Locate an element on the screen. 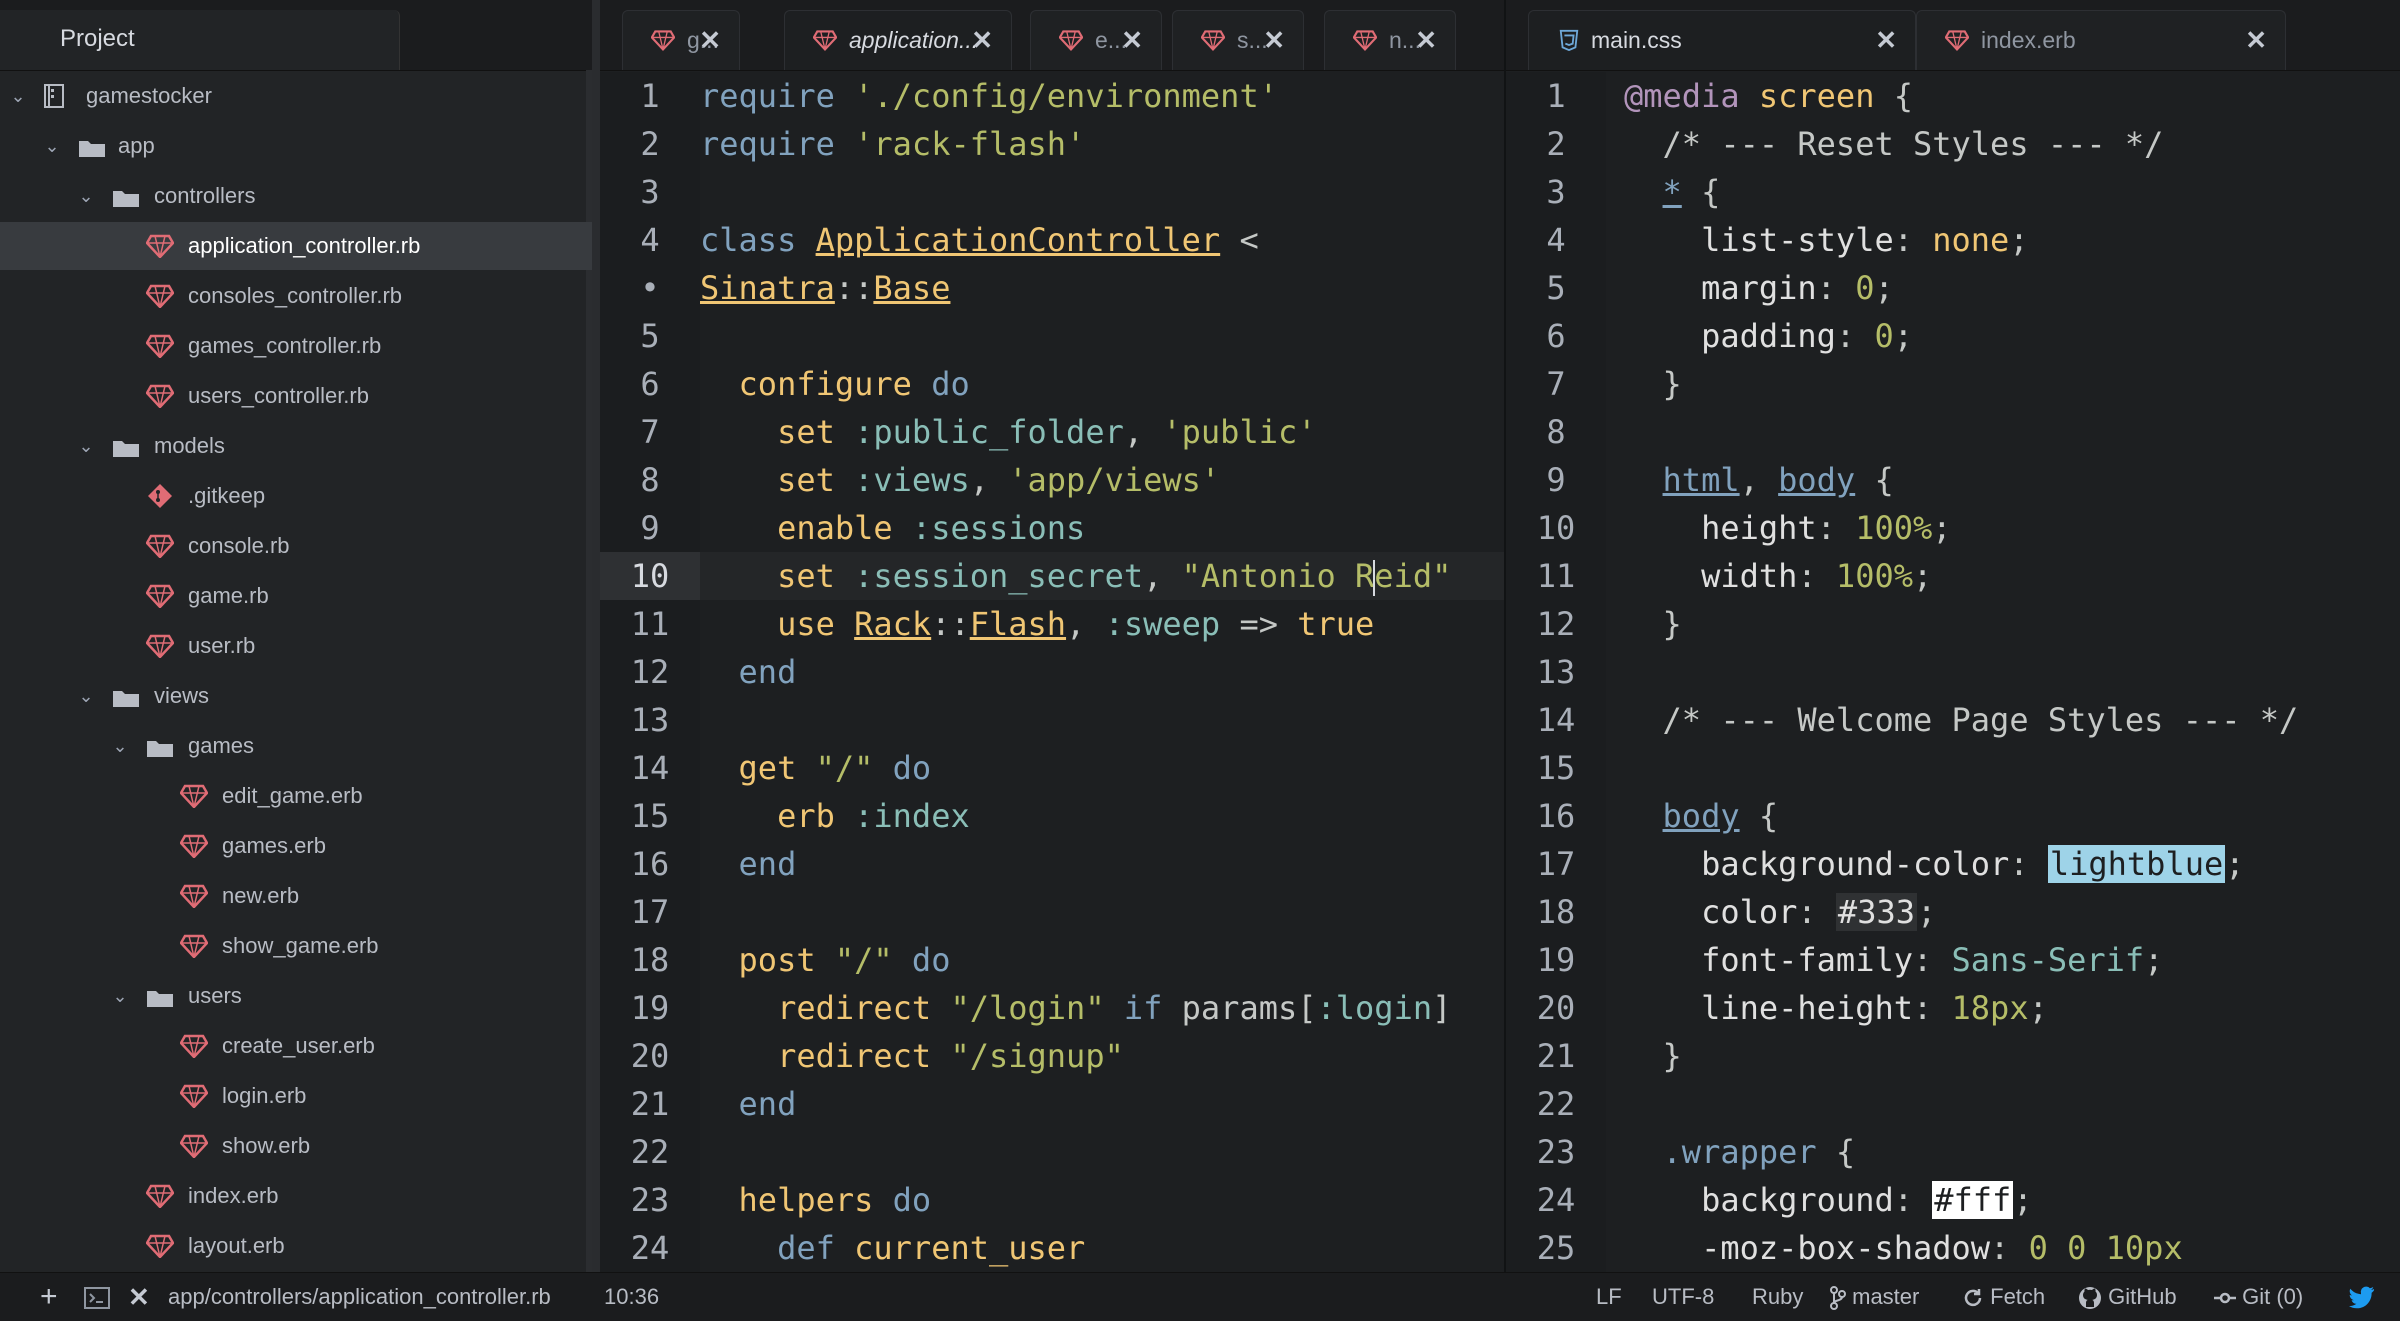 This screenshot has height=1321, width=2400. line-number: 11 is located at coordinates (1556, 576).